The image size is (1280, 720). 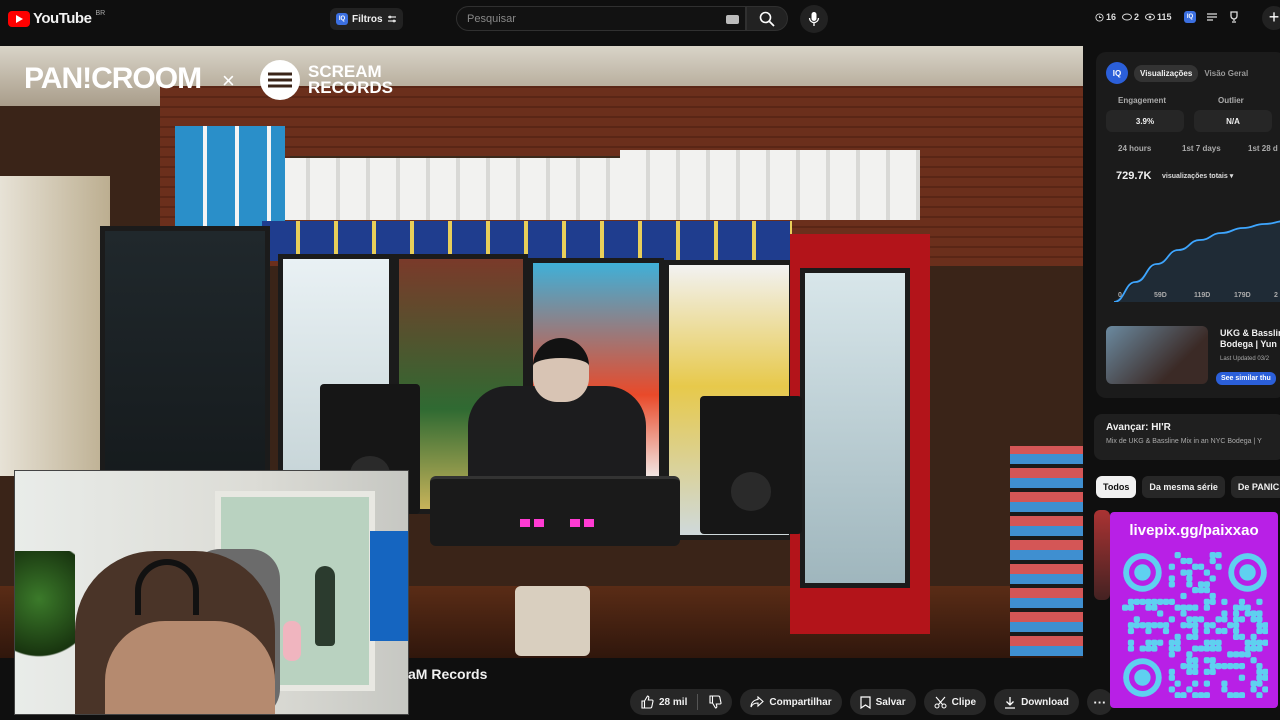 I want to click on scene-paper-towels, so click(x=450, y=189).